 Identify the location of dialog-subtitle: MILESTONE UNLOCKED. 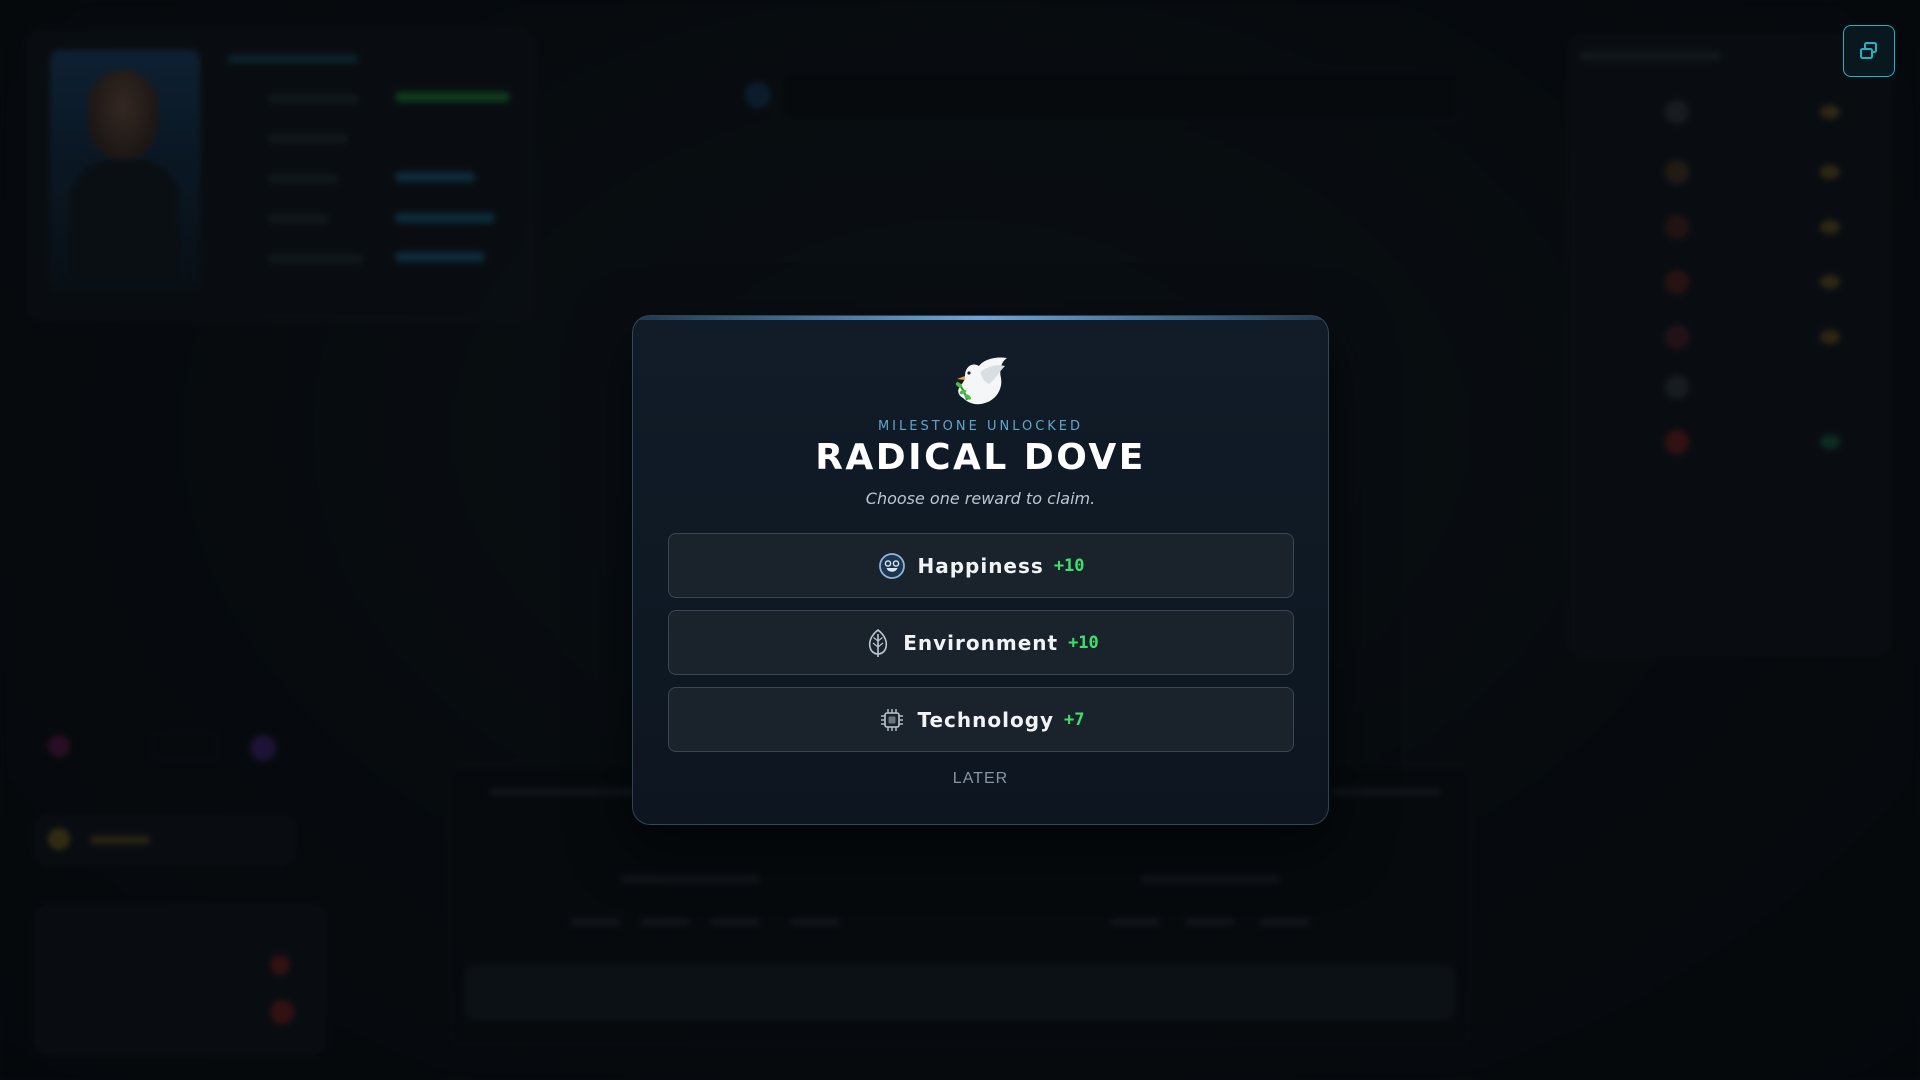
(980, 426).